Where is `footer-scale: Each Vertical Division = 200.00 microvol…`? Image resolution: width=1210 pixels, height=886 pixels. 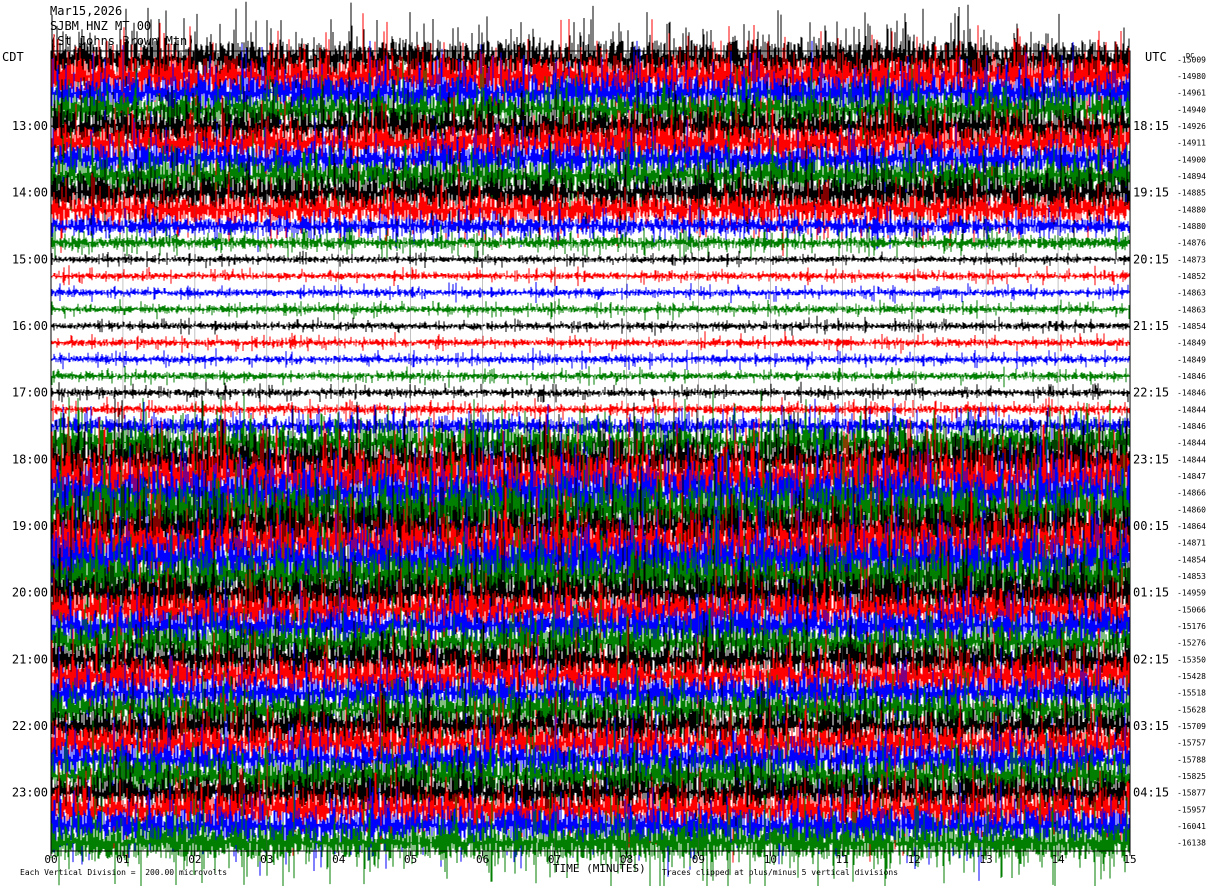 footer-scale: Each Vertical Division = 200.00 microvol… is located at coordinates (124, 872).